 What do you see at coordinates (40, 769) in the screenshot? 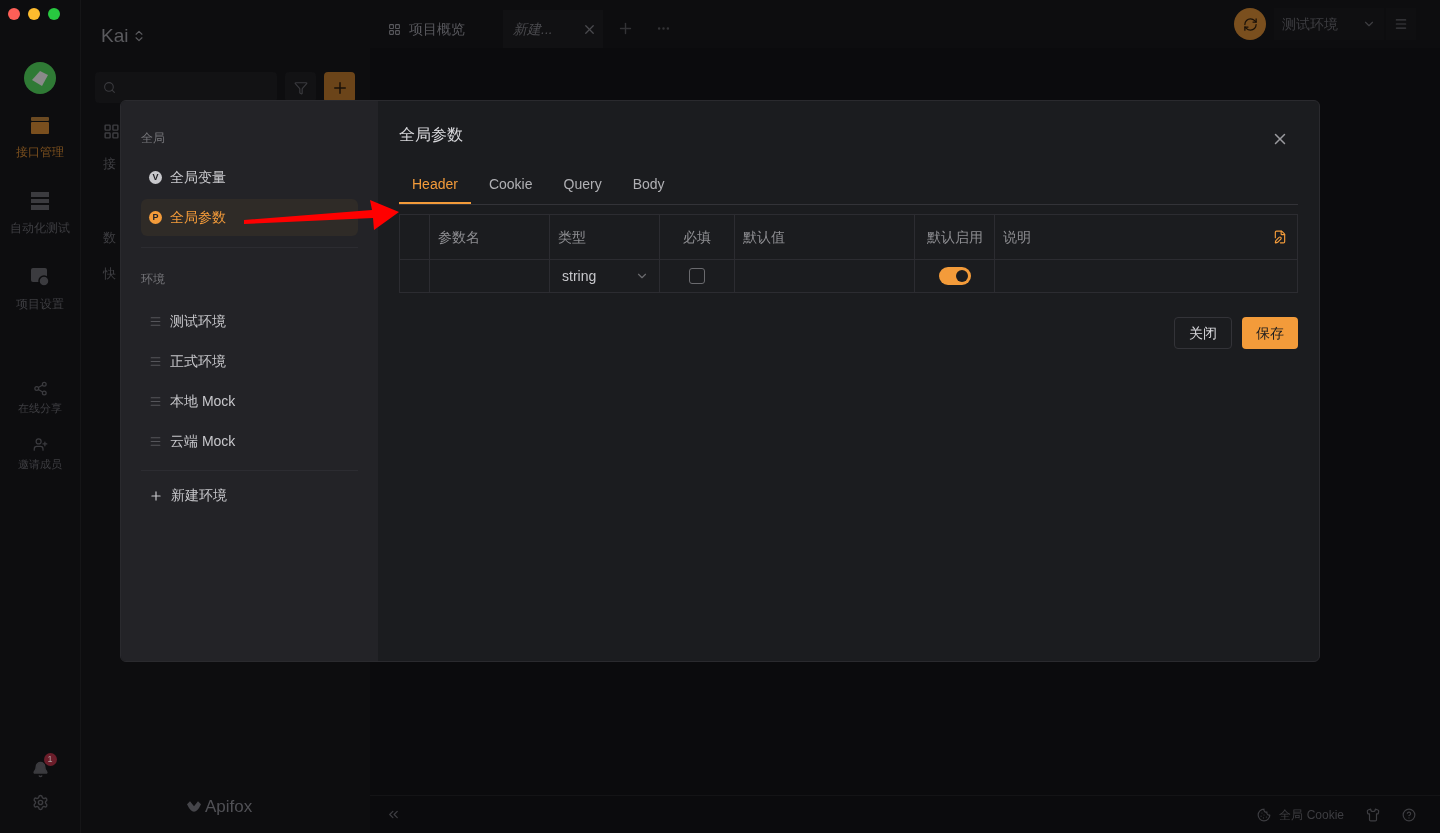
I see `bell-icon` at bounding box center [40, 769].